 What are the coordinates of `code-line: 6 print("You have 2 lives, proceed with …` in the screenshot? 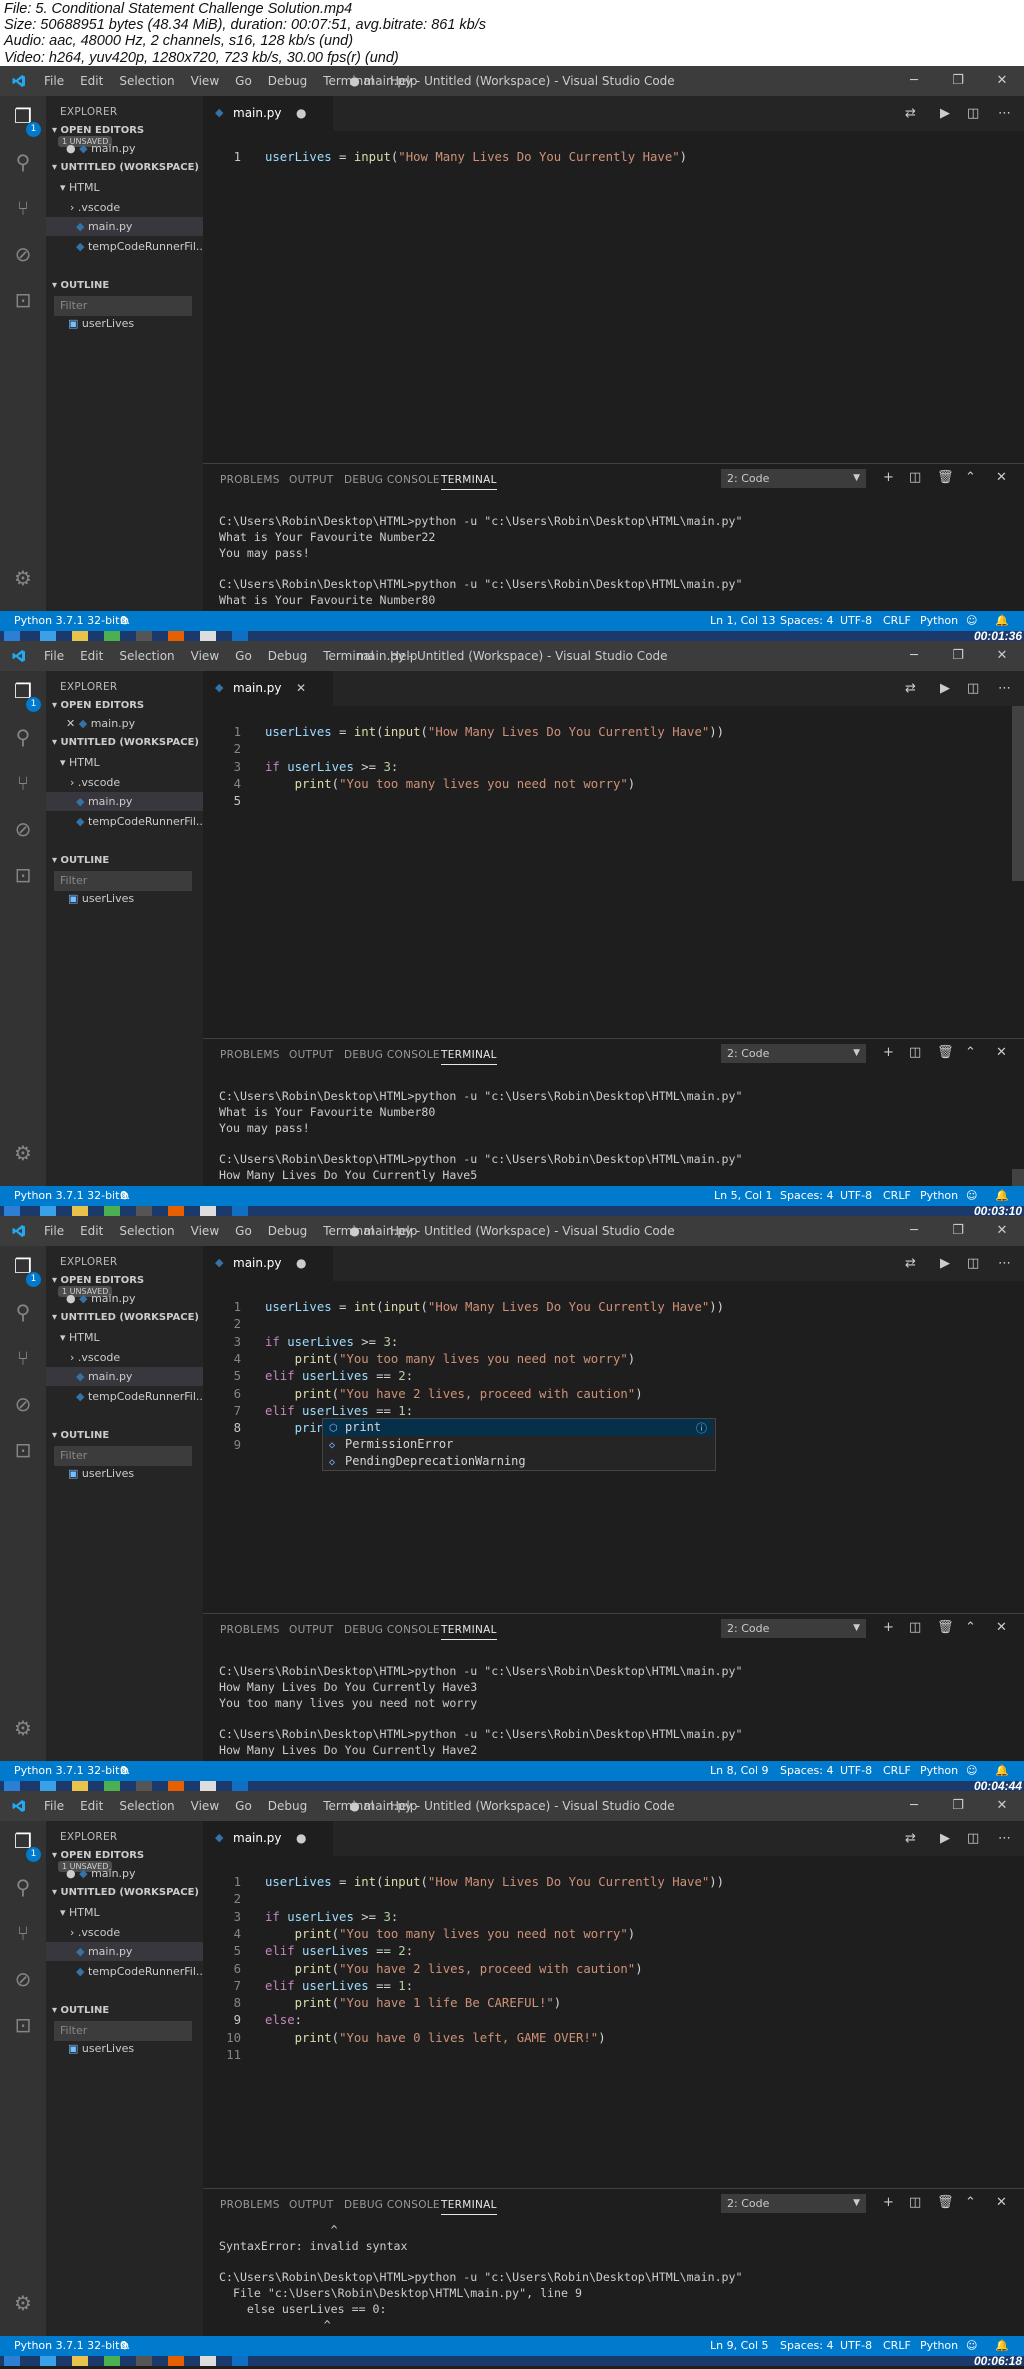 It's located at (603, 1394).